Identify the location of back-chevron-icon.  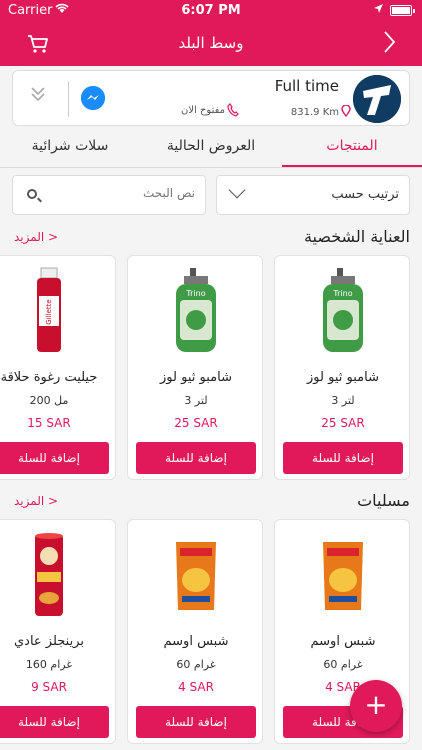
(389, 44).